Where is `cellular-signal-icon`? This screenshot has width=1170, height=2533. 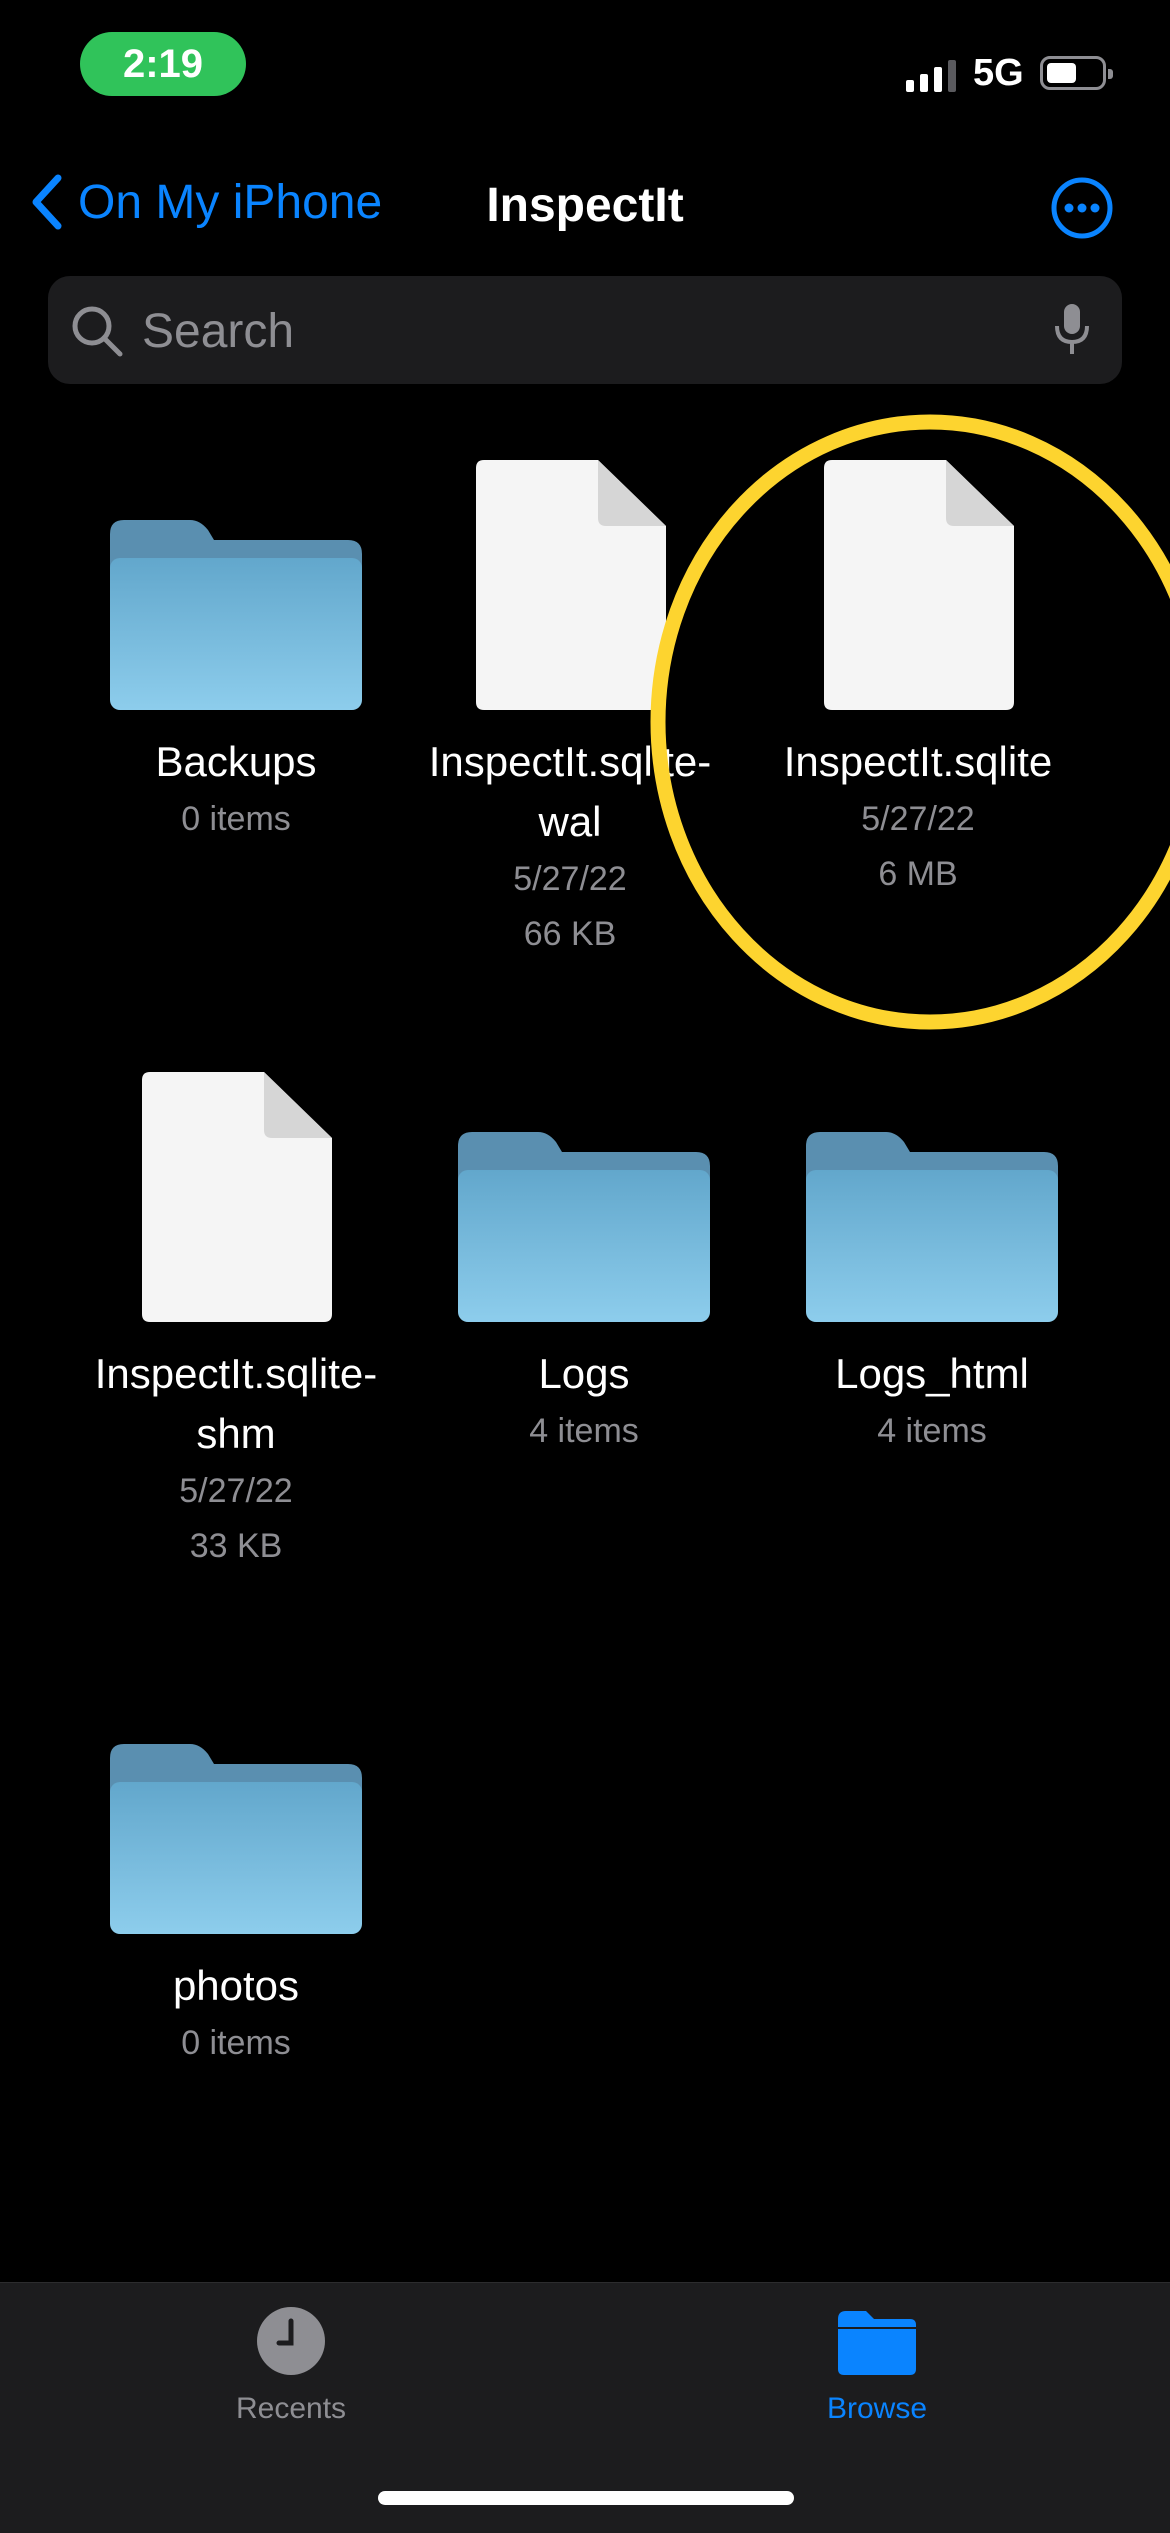
cellular-signal-icon is located at coordinates (931, 76).